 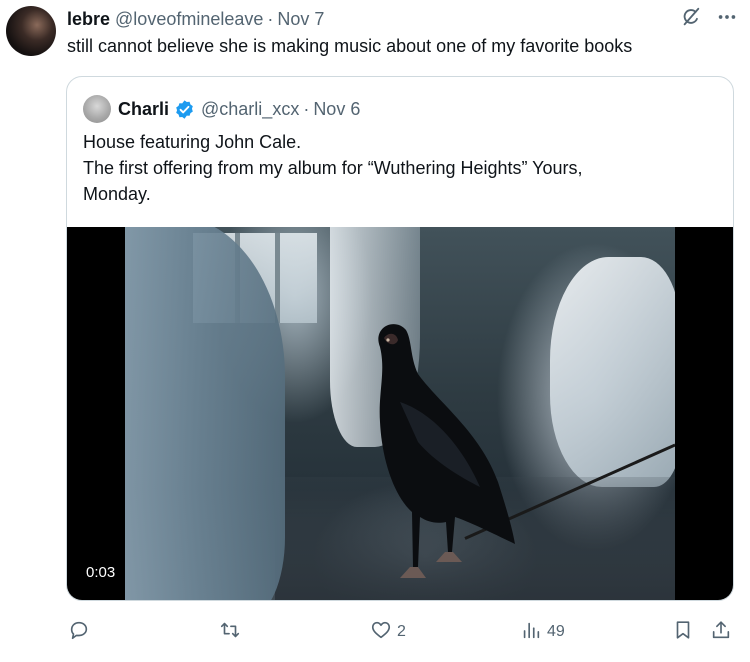 What do you see at coordinates (531, 632) in the screenshot?
I see `views-icon` at bounding box center [531, 632].